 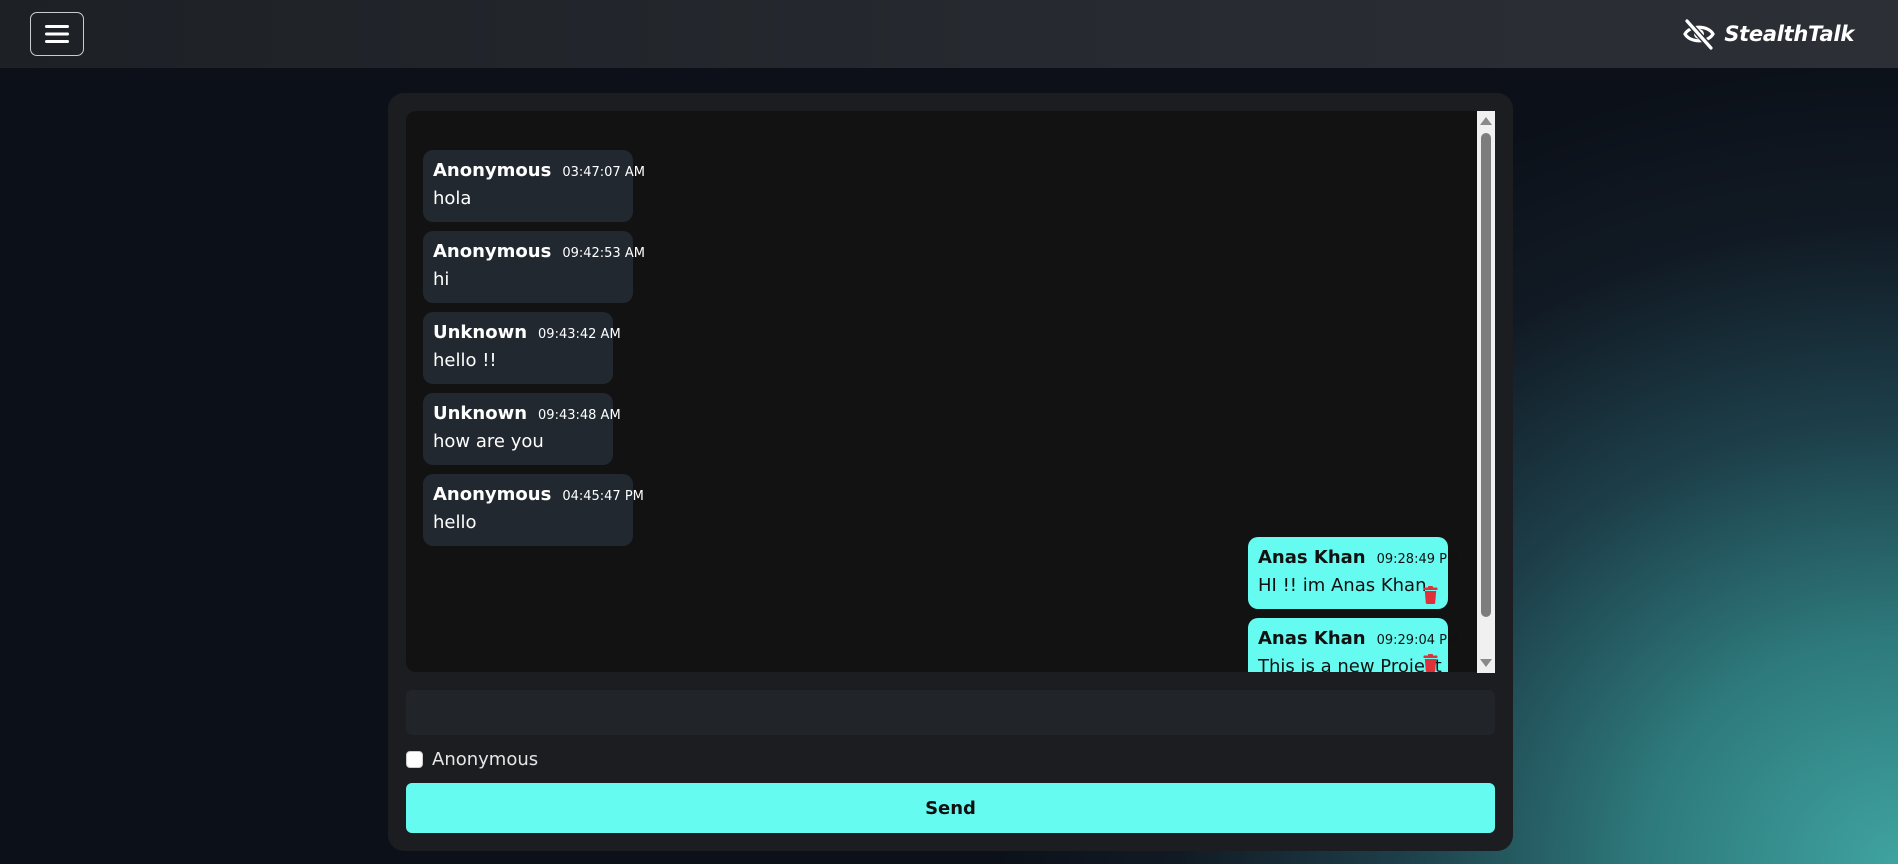 What do you see at coordinates (1342, 585) in the screenshot?
I see `message-text: HI !! im Anas Khan` at bounding box center [1342, 585].